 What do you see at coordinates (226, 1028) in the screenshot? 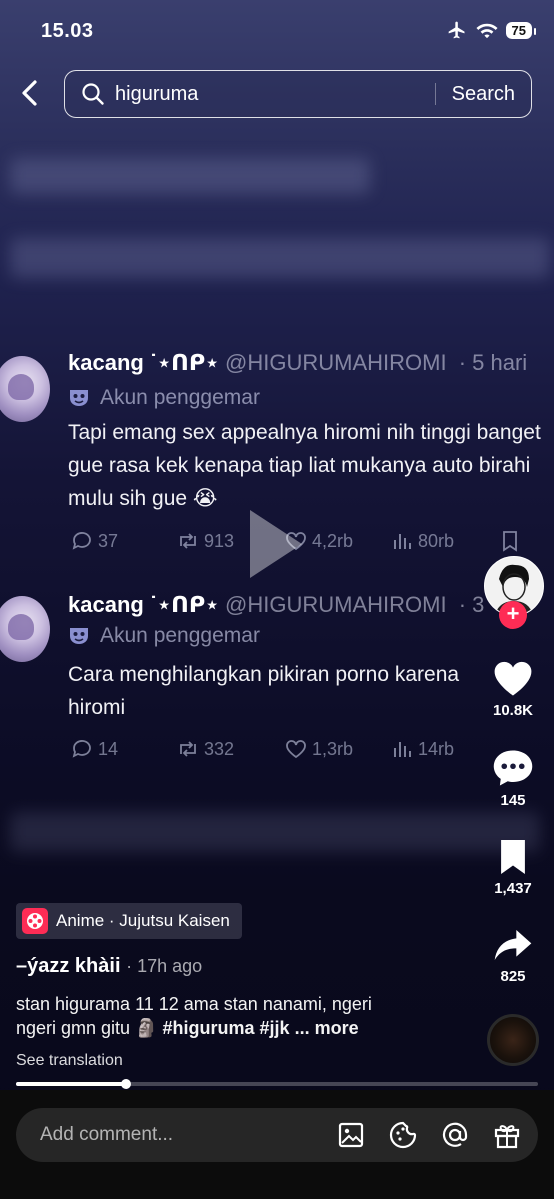
I see `hashtags: #higuruma #jjk` at bounding box center [226, 1028].